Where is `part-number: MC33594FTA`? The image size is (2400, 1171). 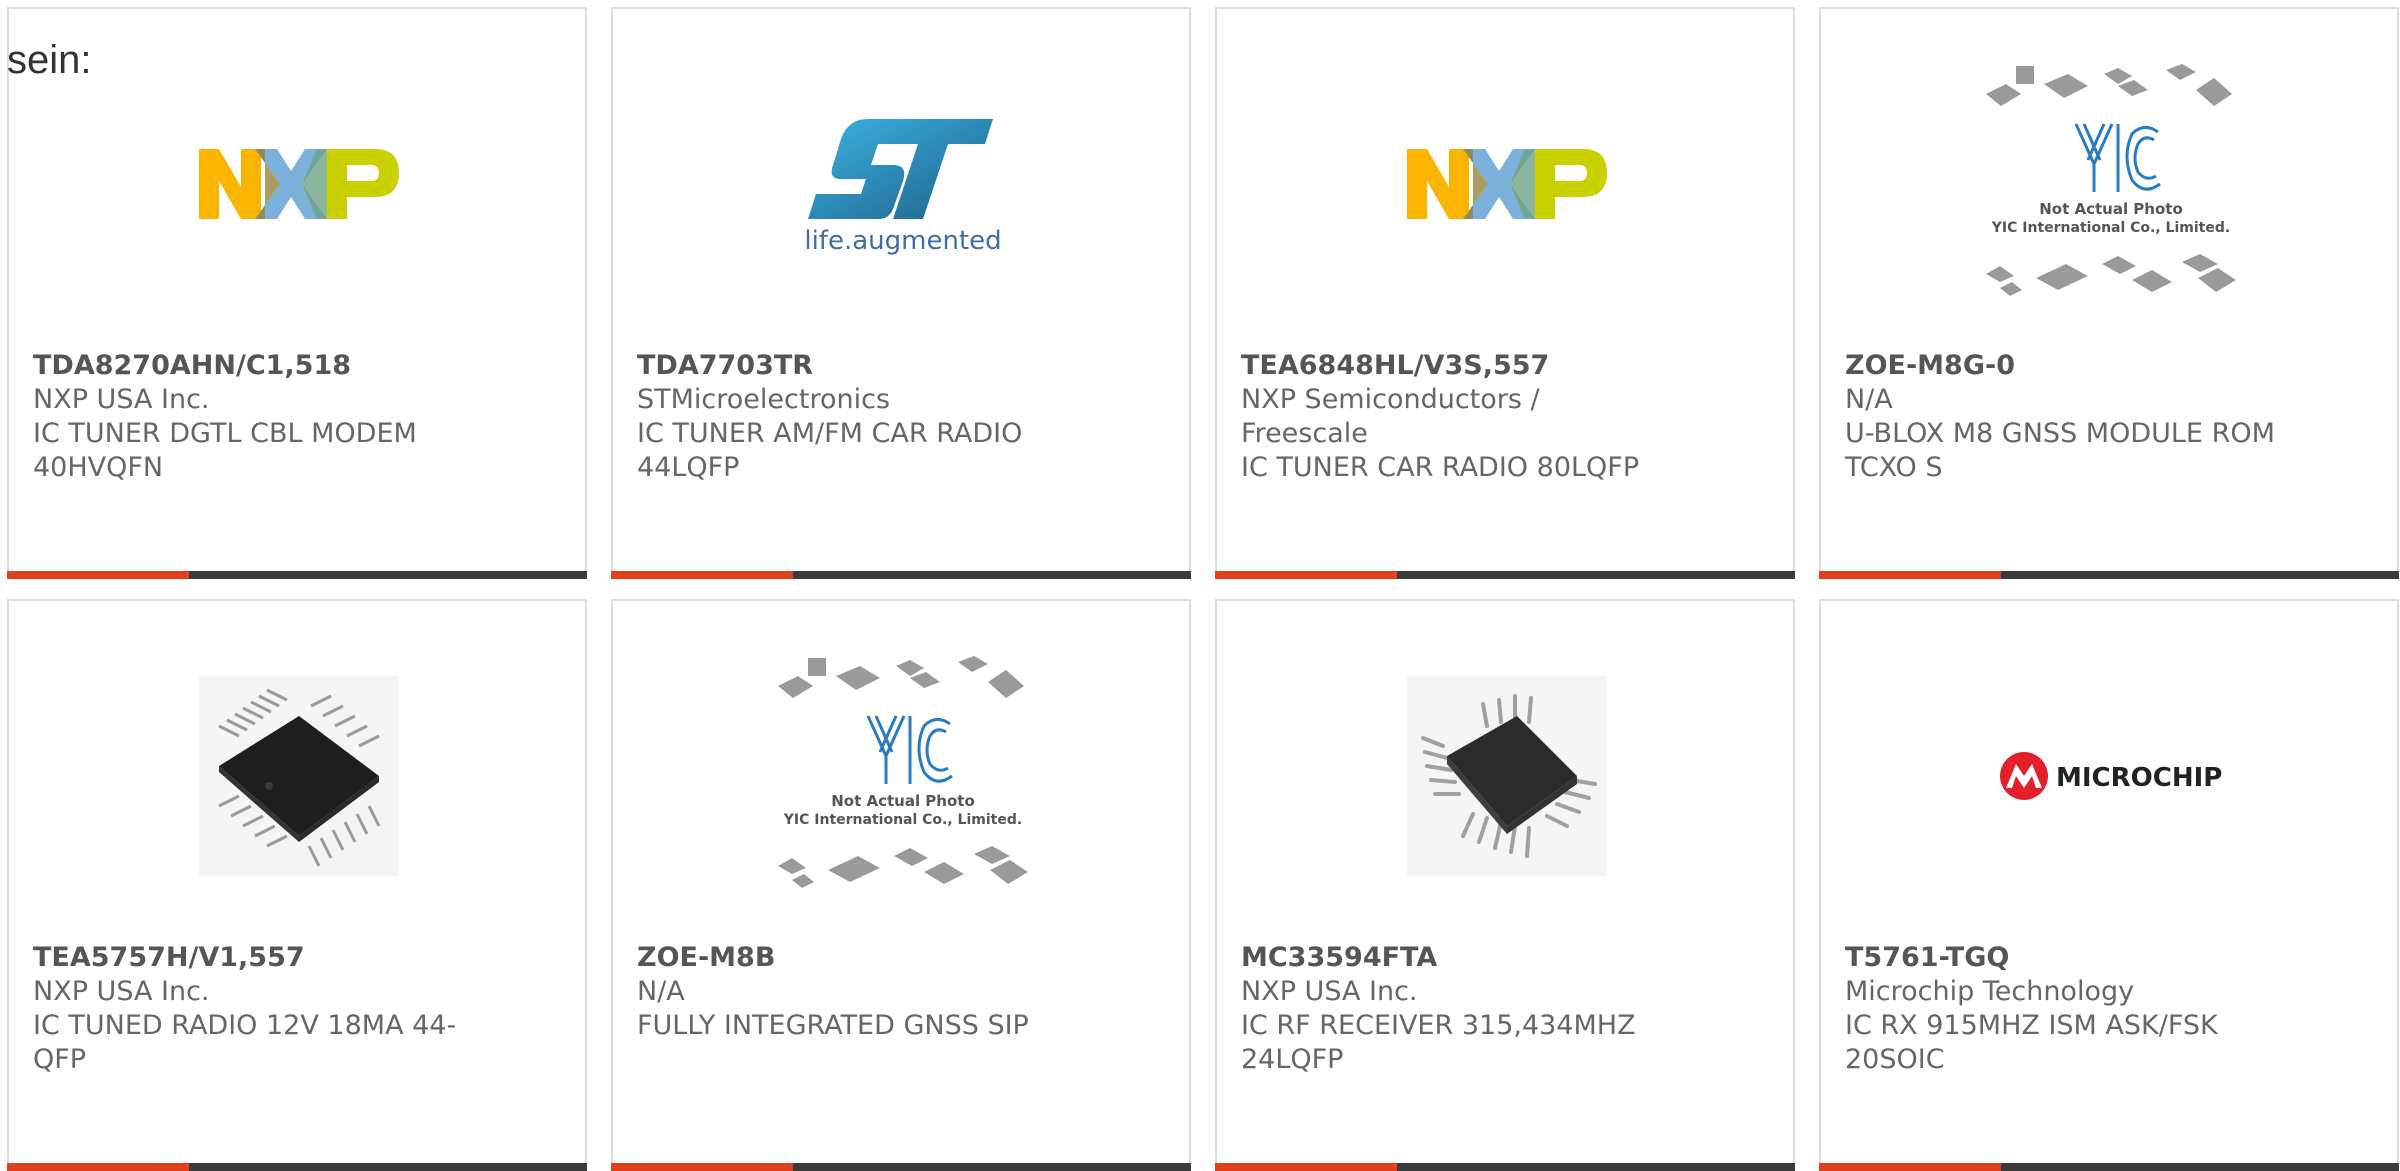 part-number: MC33594FTA is located at coordinates (1456, 958).